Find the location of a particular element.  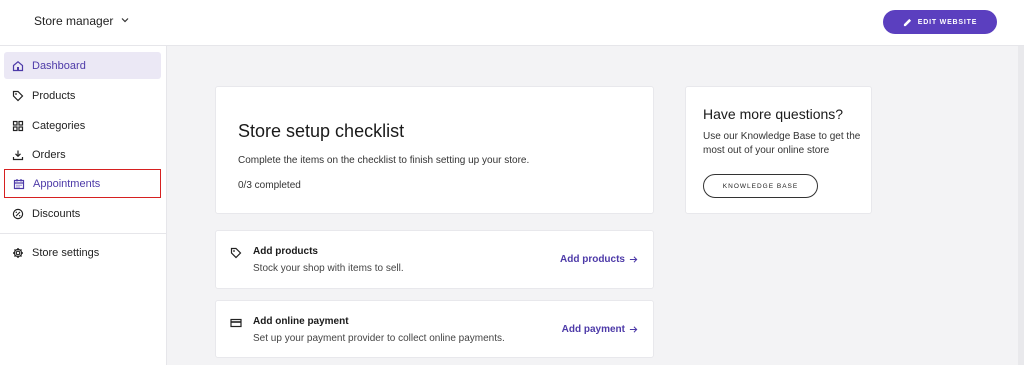

sidebar-item-label: Discounts is located at coordinates (56, 213).